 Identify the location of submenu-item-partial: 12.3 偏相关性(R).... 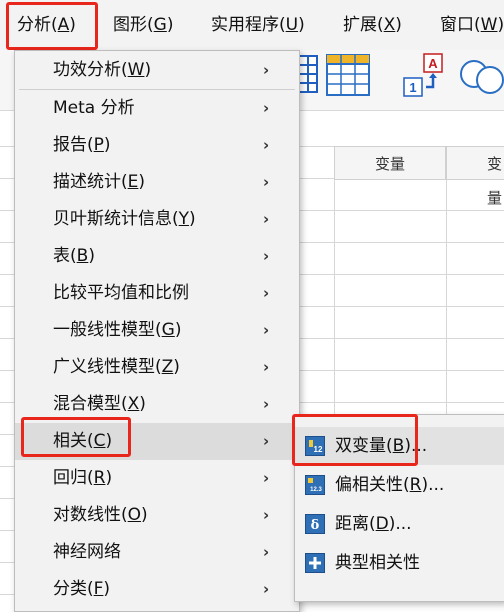
(399, 485).